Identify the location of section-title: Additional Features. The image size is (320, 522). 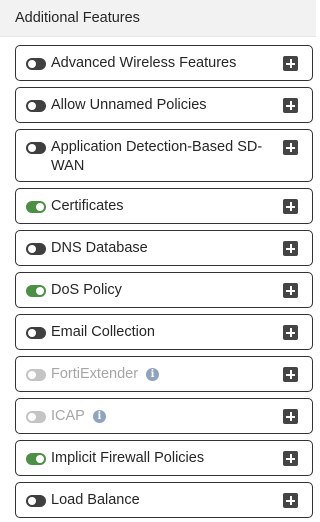
(77, 18).